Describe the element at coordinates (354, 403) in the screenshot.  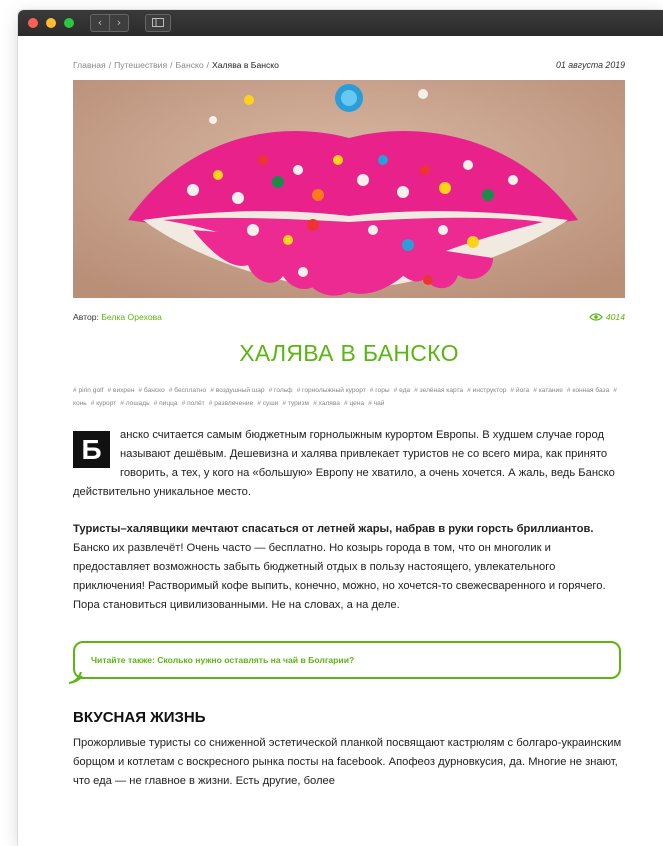
I see `tag-link: # цена` at that location.